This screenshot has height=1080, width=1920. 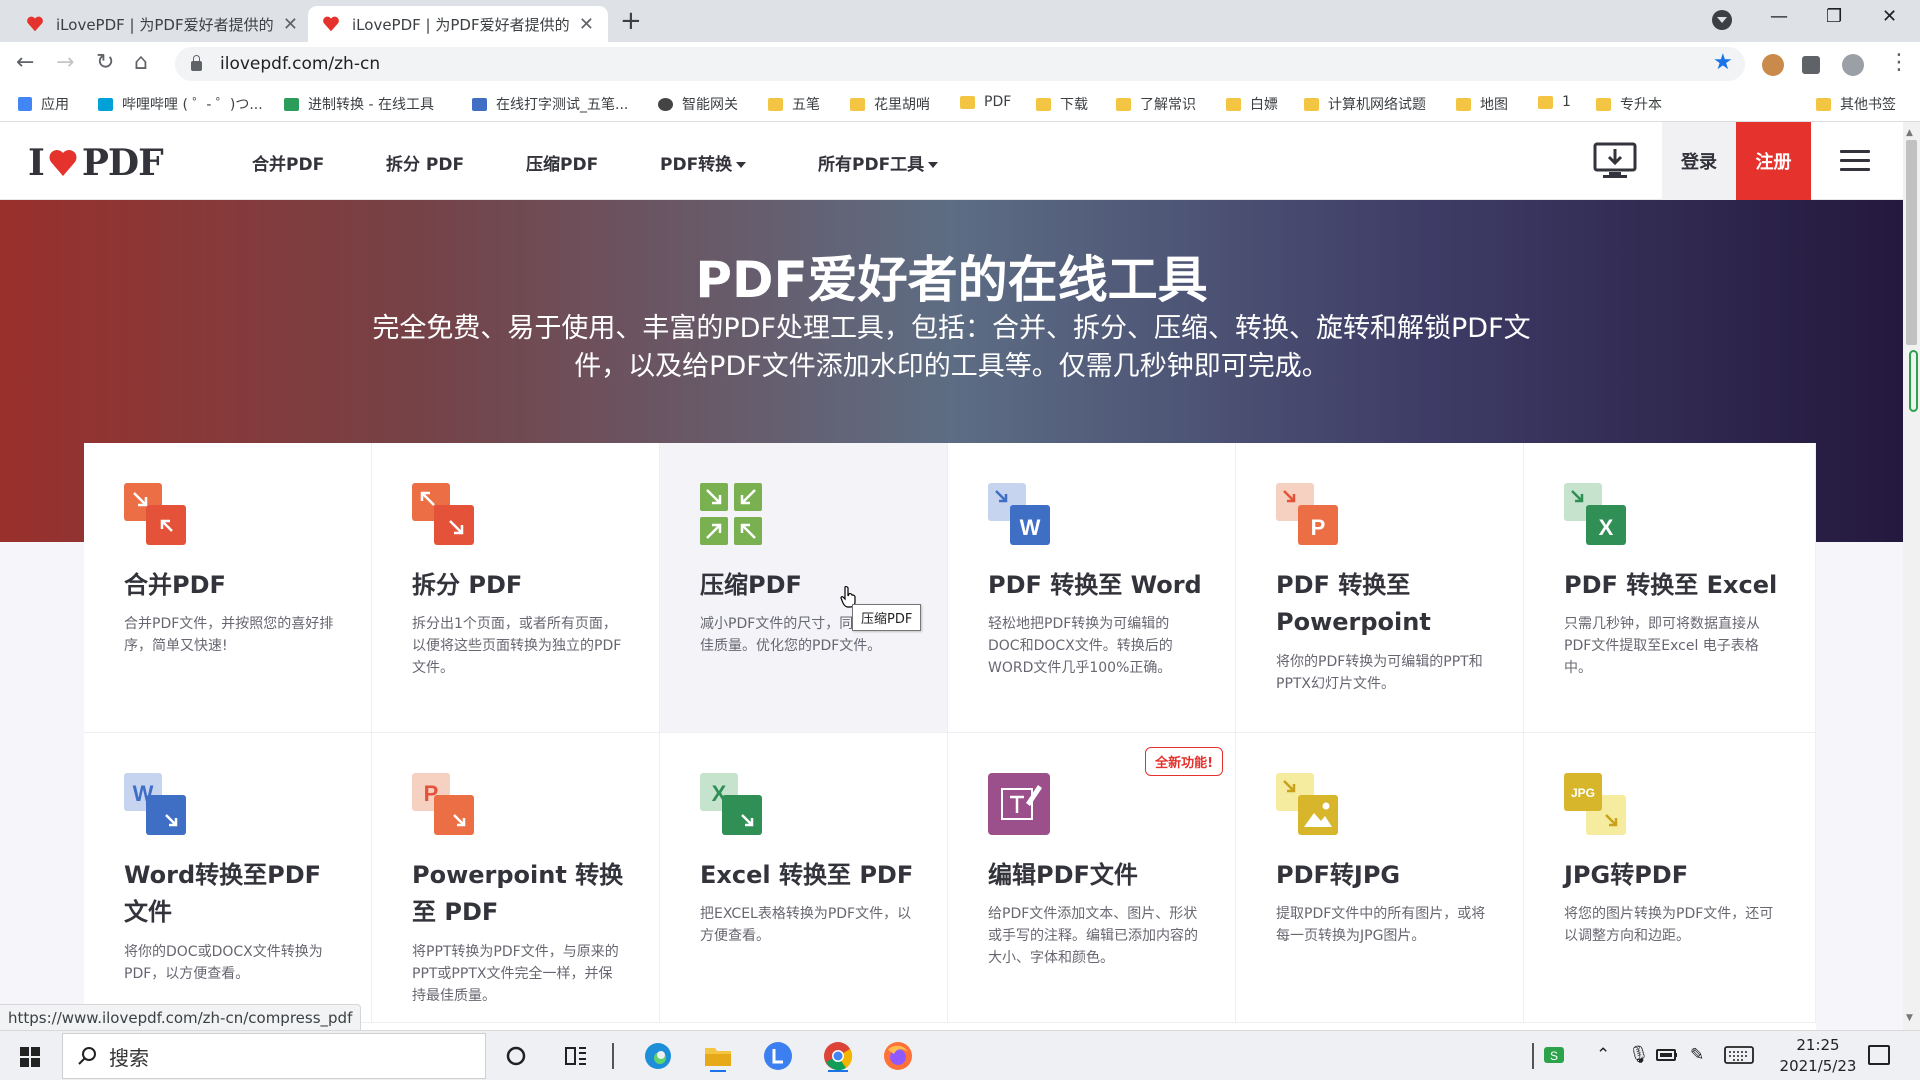 I want to click on nav-merge-pdf: 合并PDF, so click(x=288, y=162).